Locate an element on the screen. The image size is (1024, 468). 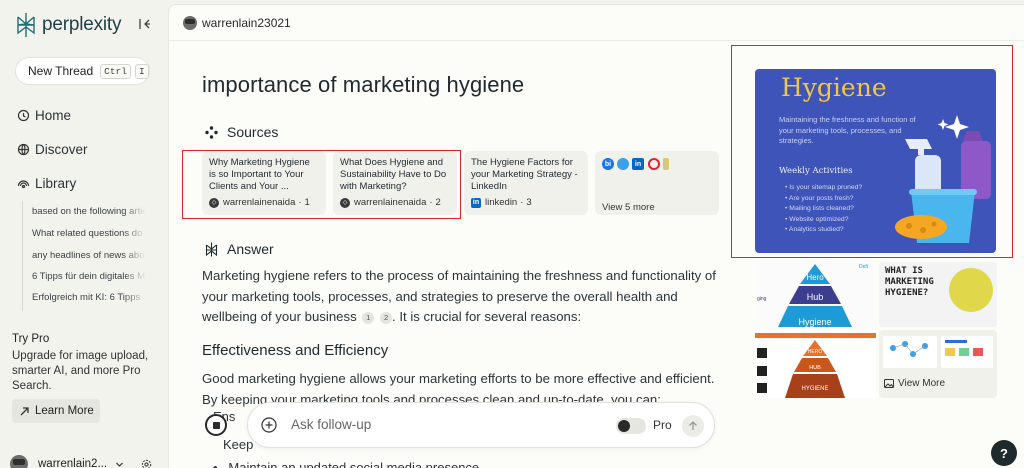
image-thumbnail: Hero Hub Hygiene ging Defi is located at coordinates (815, 294).